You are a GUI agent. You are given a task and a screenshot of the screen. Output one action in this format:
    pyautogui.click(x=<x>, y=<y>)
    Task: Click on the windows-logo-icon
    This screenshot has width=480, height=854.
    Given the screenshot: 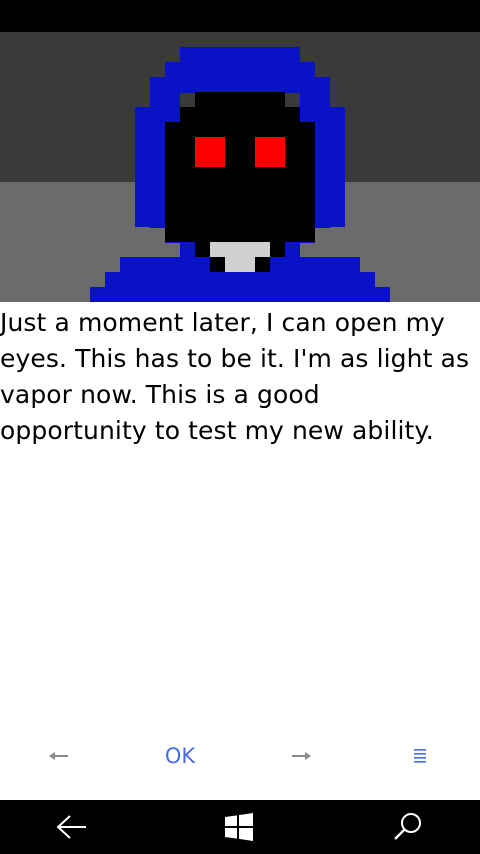 What is the action you would take?
    pyautogui.click(x=239, y=827)
    